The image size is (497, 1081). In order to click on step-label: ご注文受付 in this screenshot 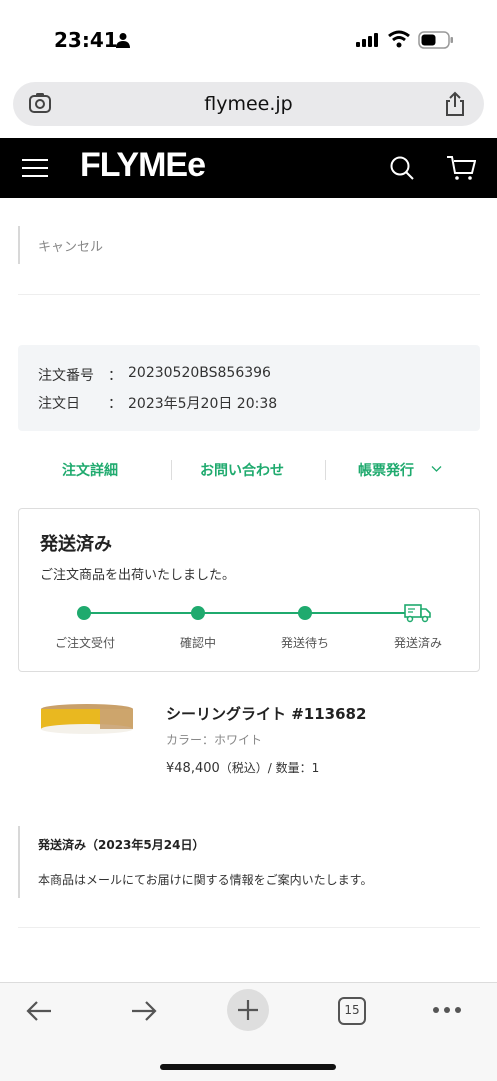, I will do `click(84, 643)`.